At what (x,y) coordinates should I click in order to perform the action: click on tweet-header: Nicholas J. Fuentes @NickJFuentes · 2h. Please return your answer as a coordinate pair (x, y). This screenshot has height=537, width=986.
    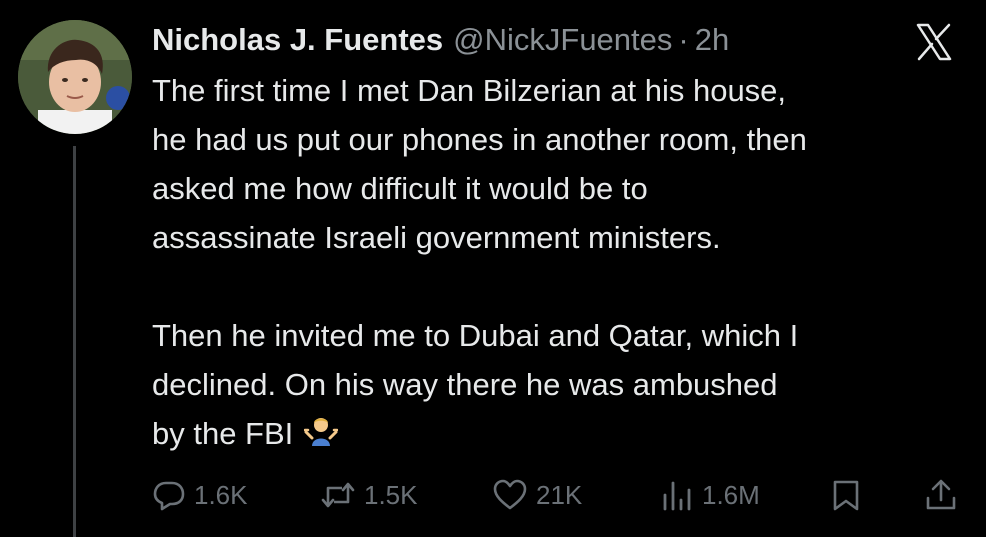
    Looking at the image, I should click on (440, 40).